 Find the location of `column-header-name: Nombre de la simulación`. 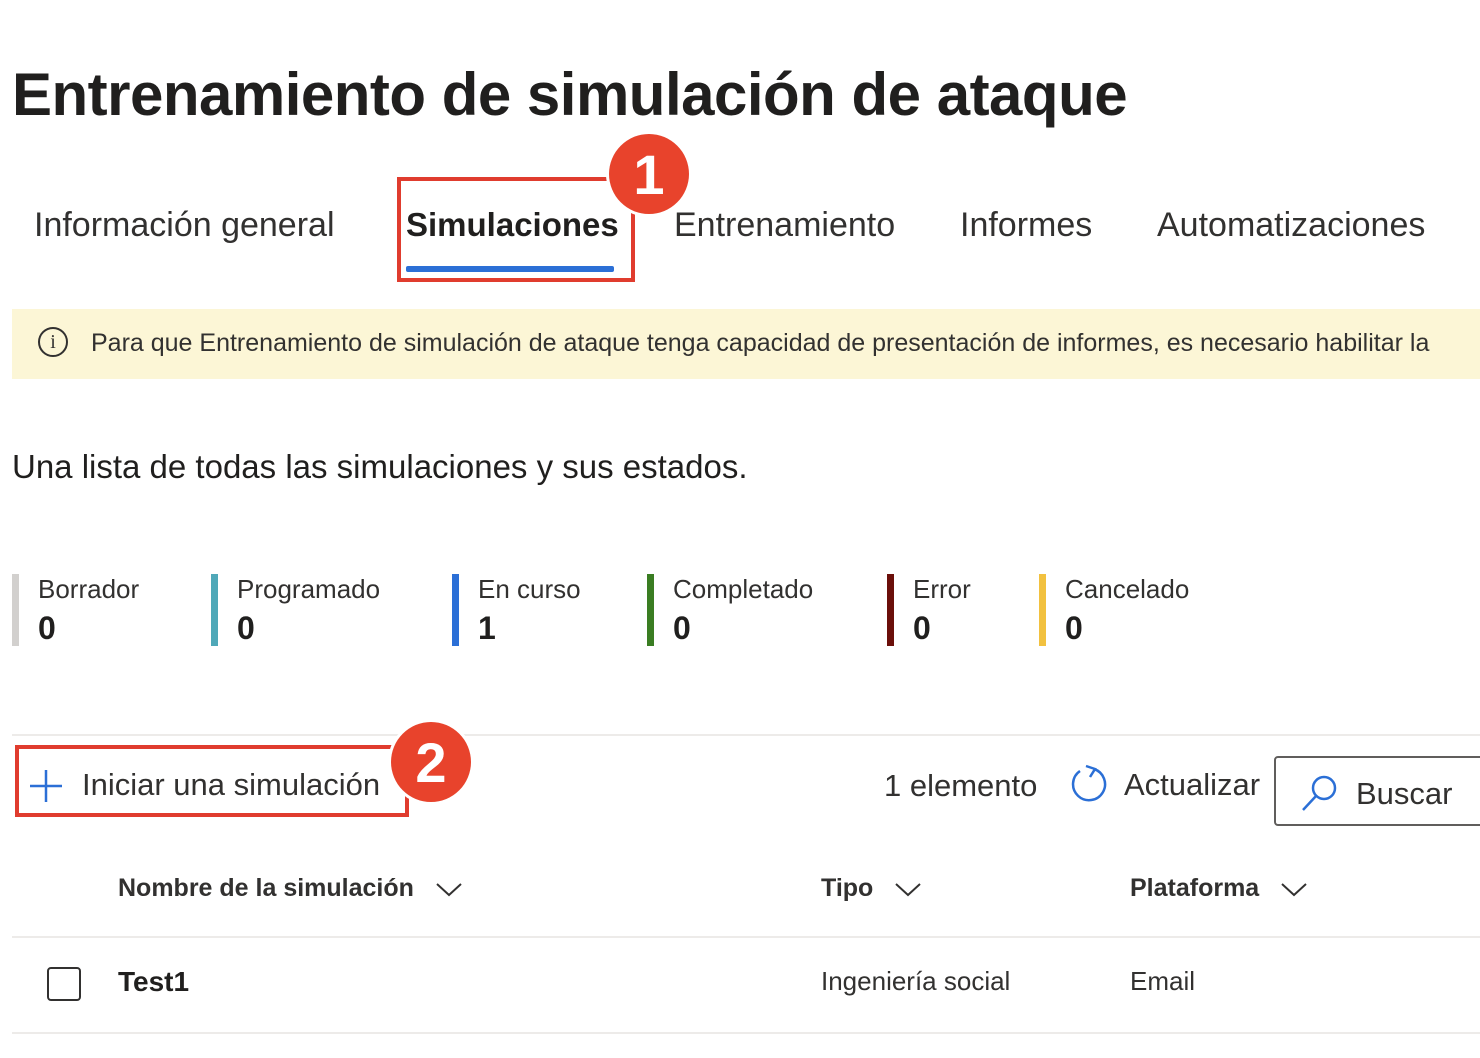

column-header-name: Nombre de la simulación is located at coordinates (290, 888).